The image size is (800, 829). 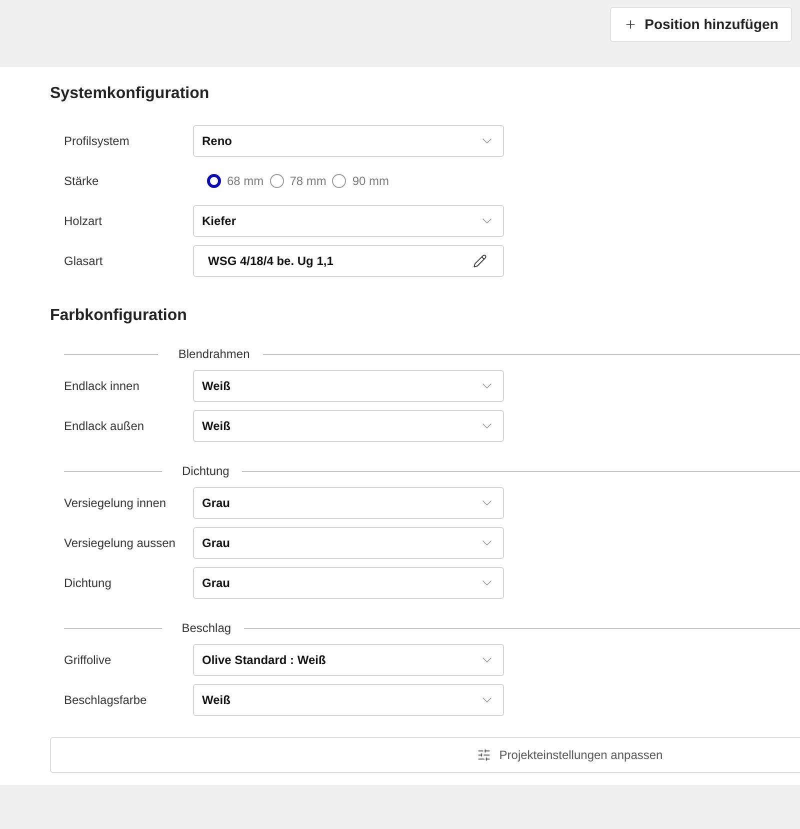 What do you see at coordinates (264, 660) in the screenshot?
I see `select-value: Olive Standard : Weiß` at bounding box center [264, 660].